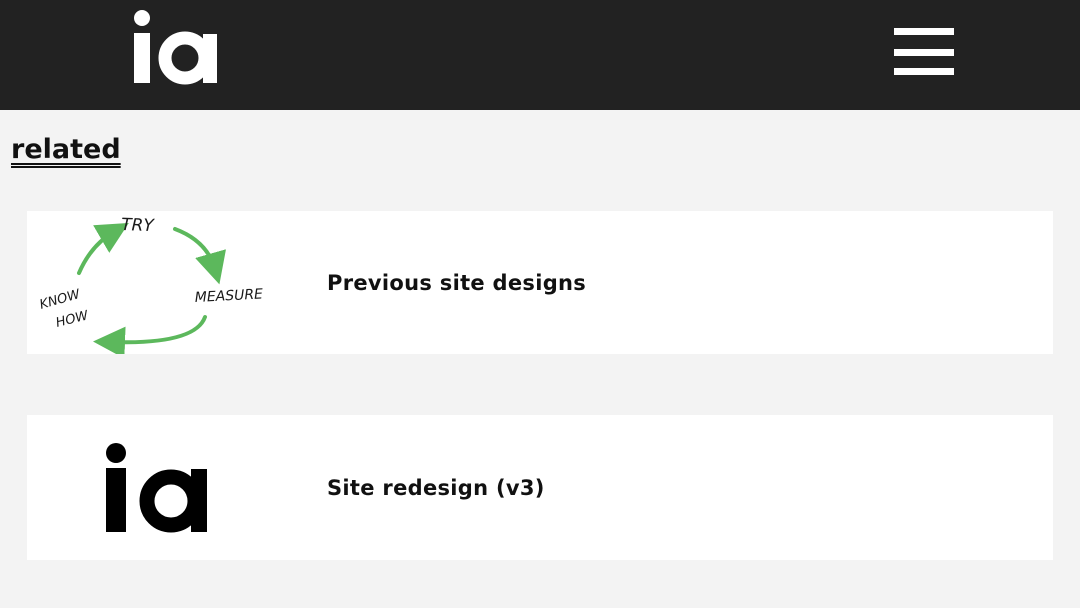 This screenshot has height=608, width=1080. I want to click on site-logo, so click(177, 48).